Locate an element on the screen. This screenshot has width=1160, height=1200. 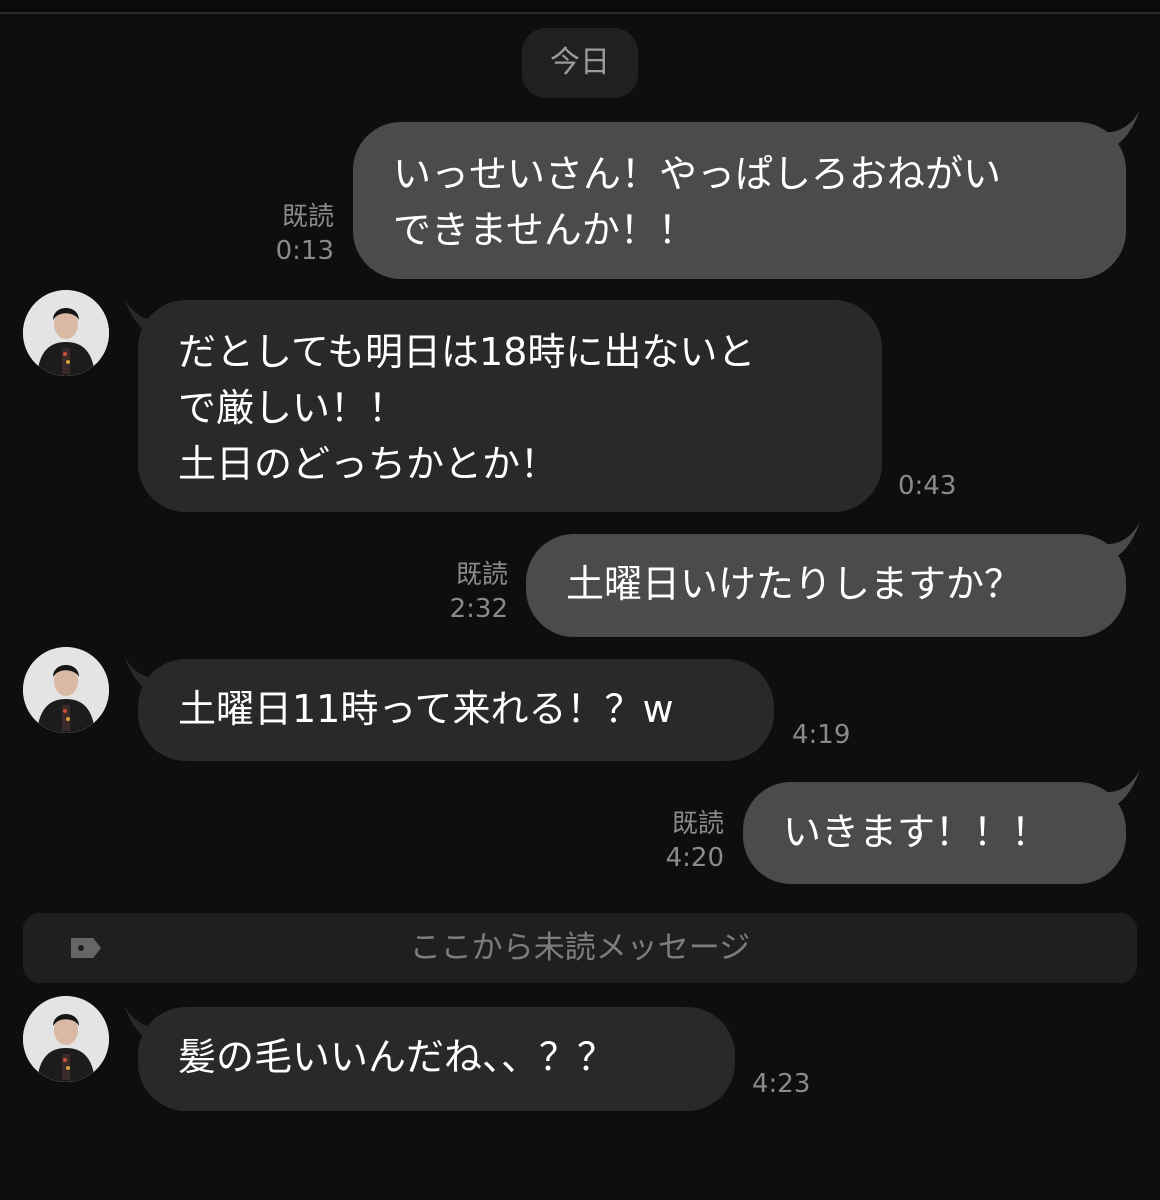
message-text: だとしても明日は18時に出ないと で厳しい！！ 土日のどっちかとか！ is located at coordinates (467, 408).